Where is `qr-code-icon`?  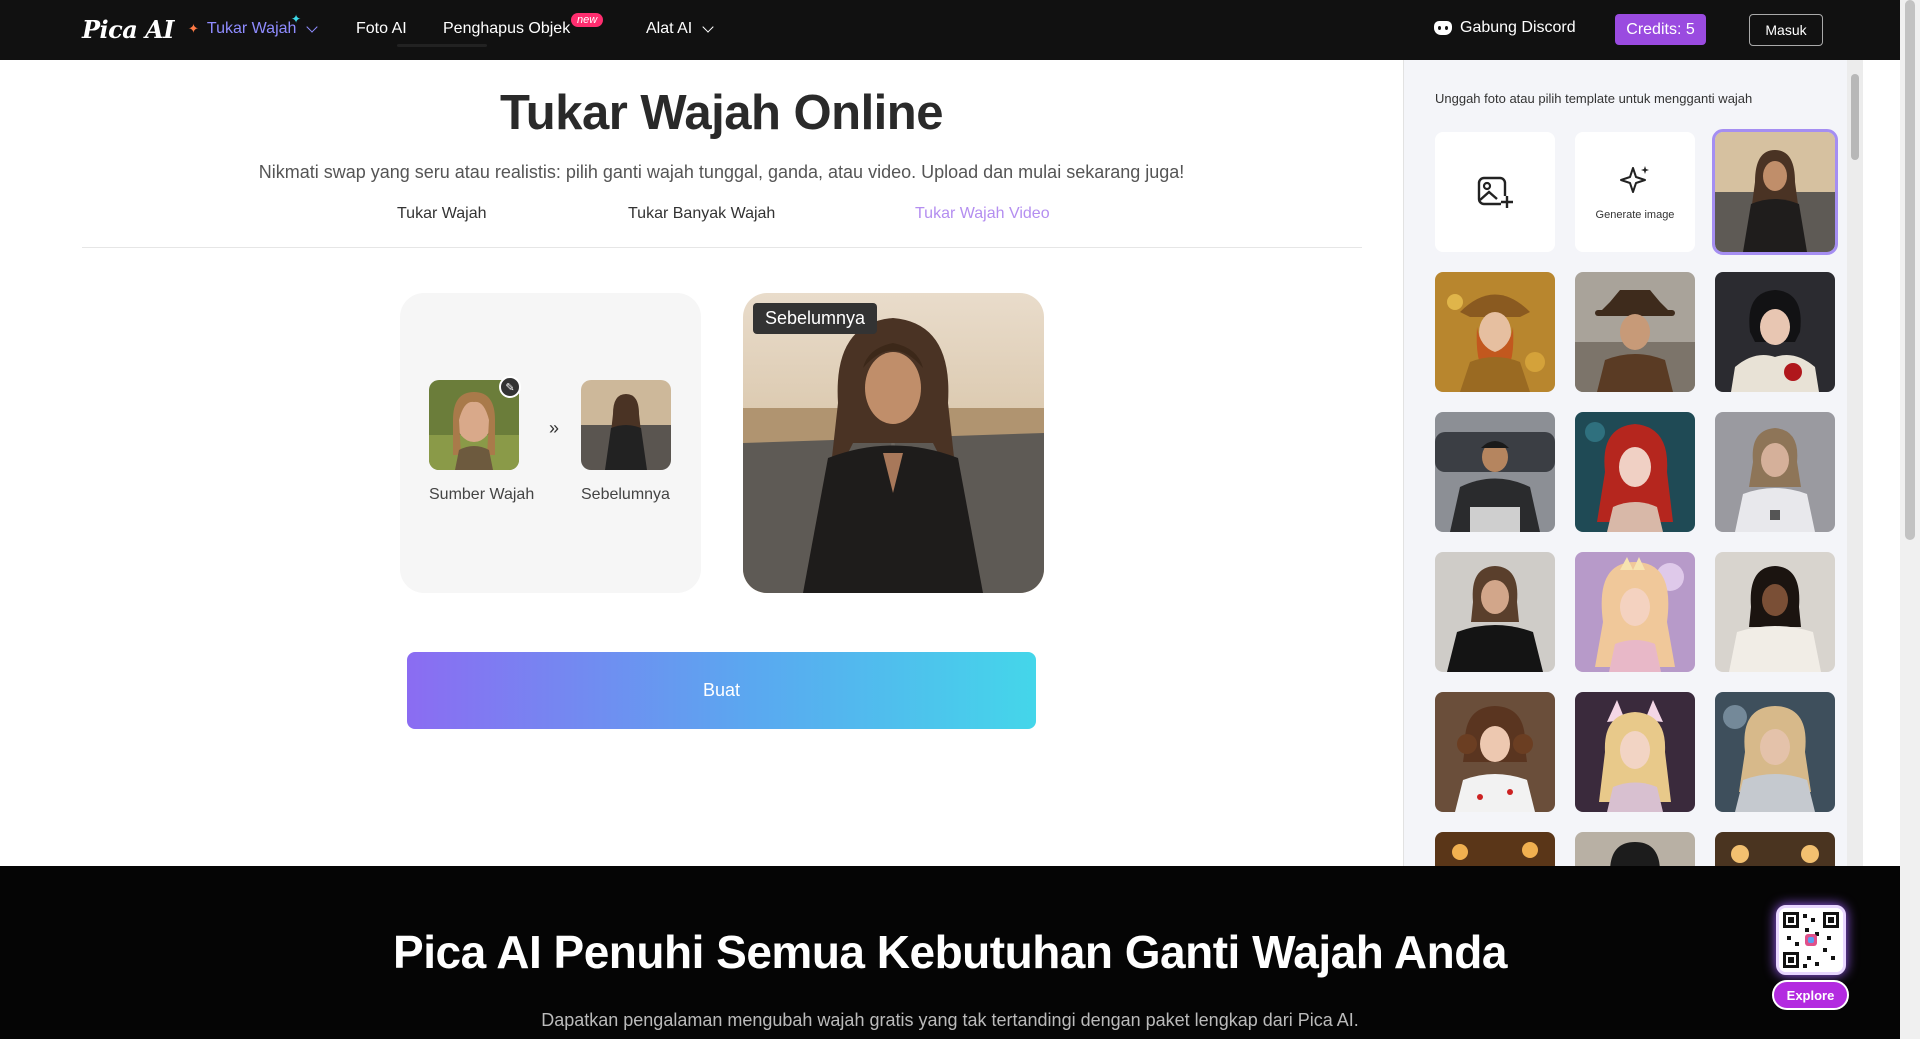 qr-code-icon is located at coordinates (1811, 940).